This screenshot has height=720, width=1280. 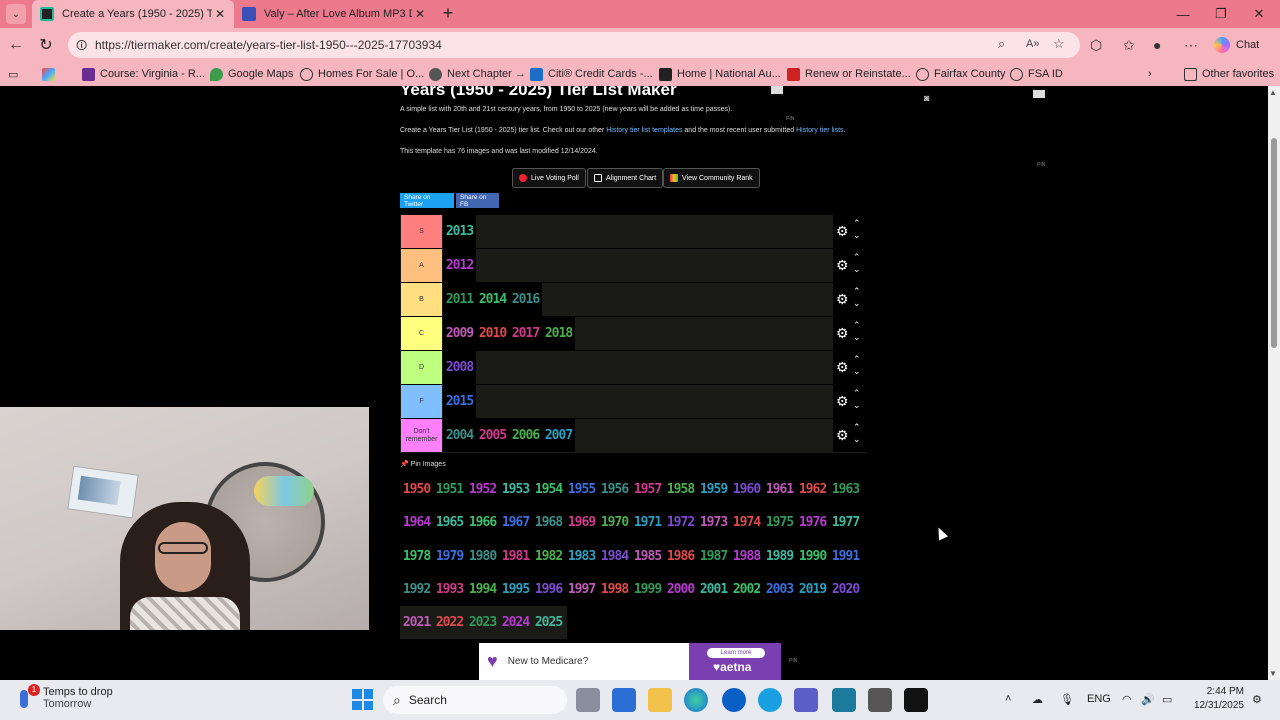 I want to click on volume-icon: 🔊, so click(x=1148, y=699).